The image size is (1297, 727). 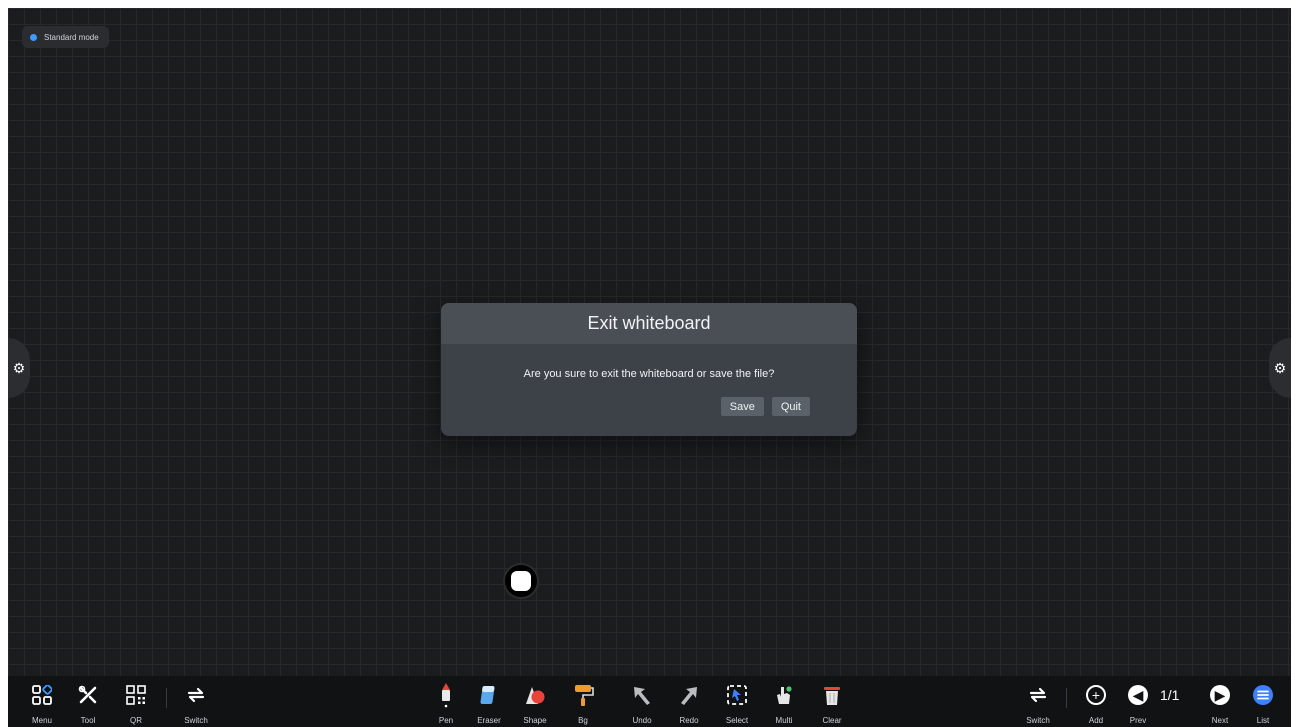 What do you see at coordinates (1263, 695) in the screenshot?
I see `page-list-icon` at bounding box center [1263, 695].